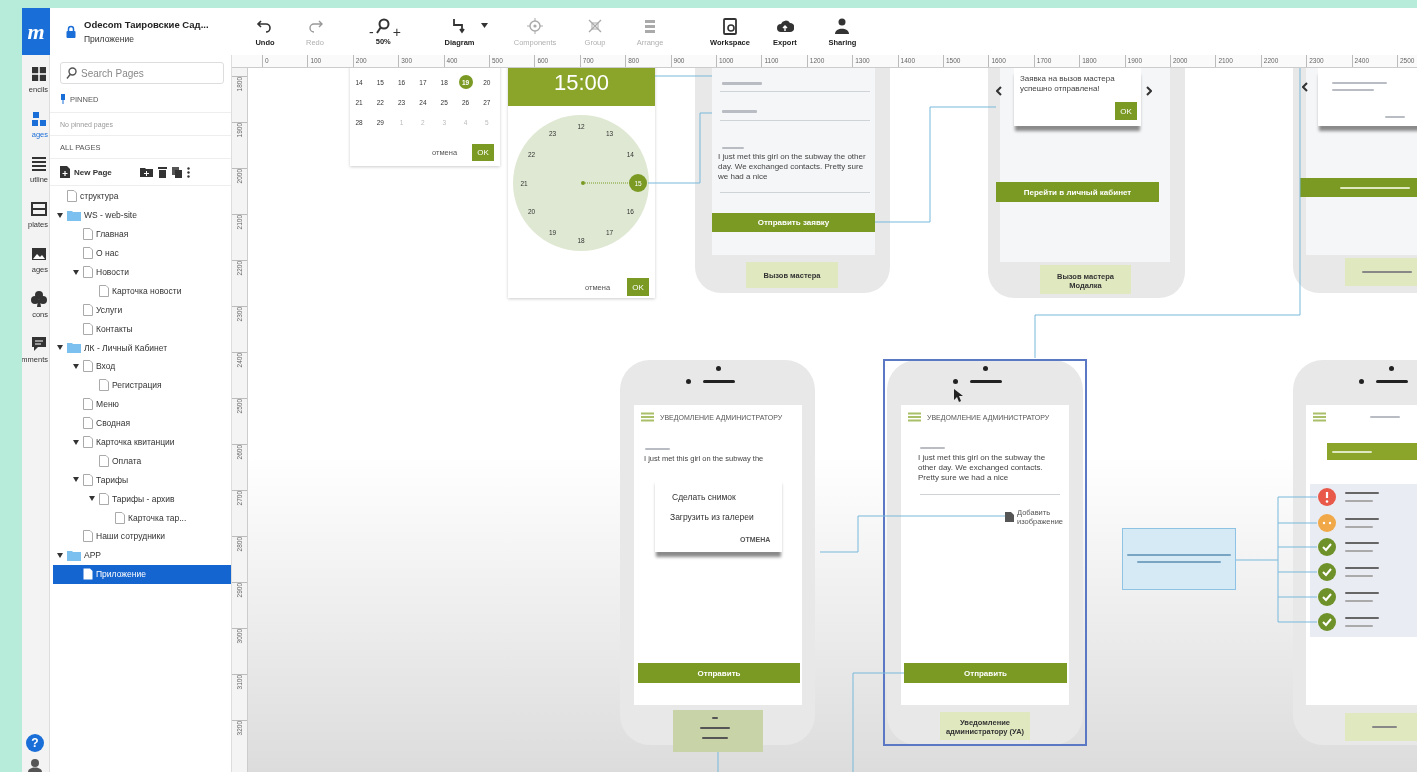 This screenshot has width=1417, height=772. Describe the element at coordinates (140, 536) in the screenshot. I see `tree-item: Наши сотрудники` at that location.